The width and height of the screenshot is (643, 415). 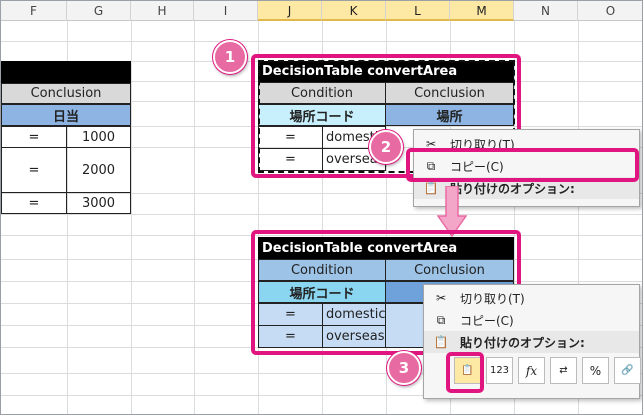 I want to click on column-header-H: H, so click(x=162, y=11).